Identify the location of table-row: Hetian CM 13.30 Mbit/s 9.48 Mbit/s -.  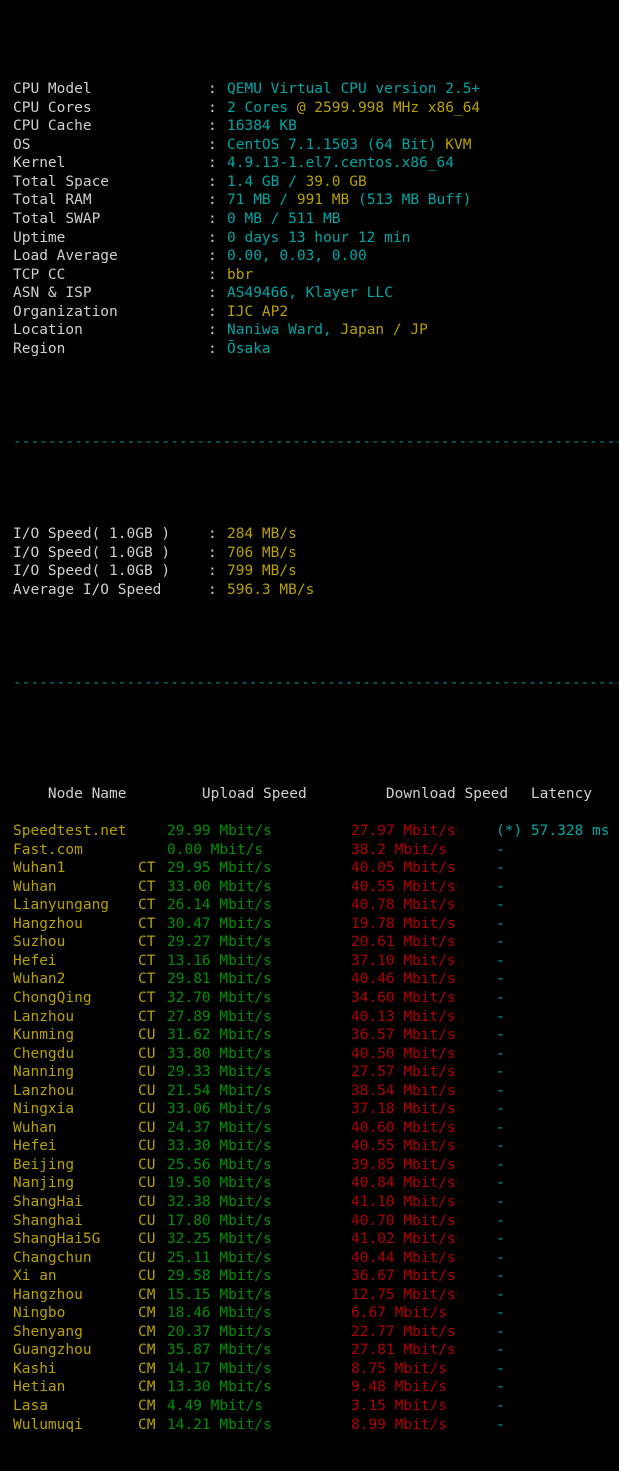
(316, 1387).